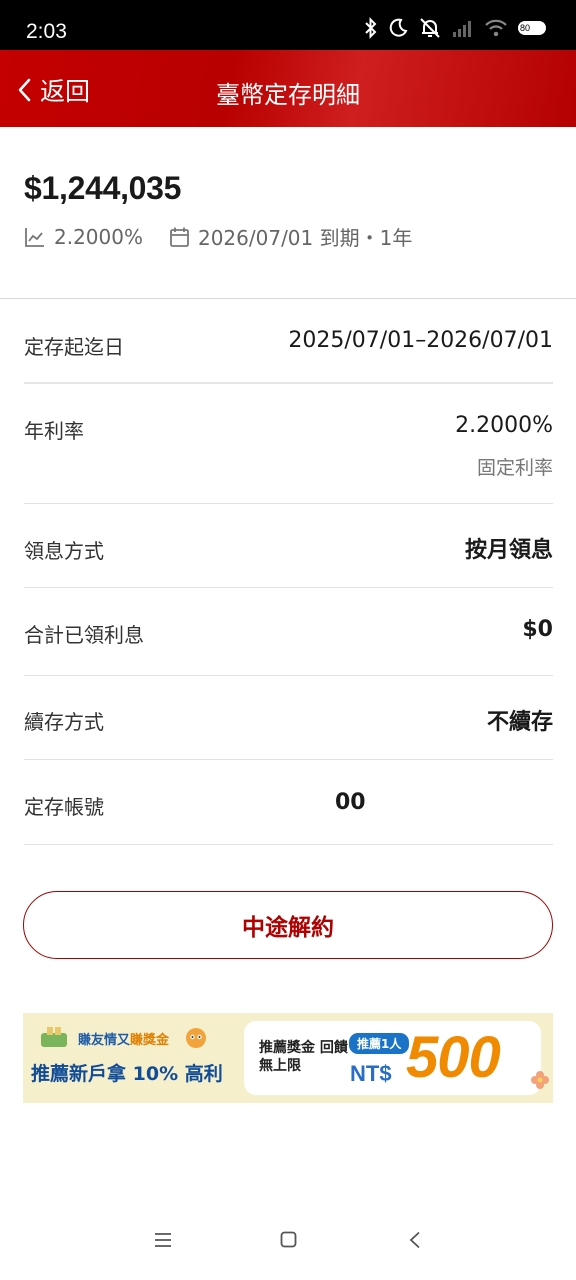 Image resolution: width=576 pixels, height=1280 pixels. What do you see at coordinates (540, 1080) in the screenshot?
I see `flower-icon` at bounding box center [540, 1080].